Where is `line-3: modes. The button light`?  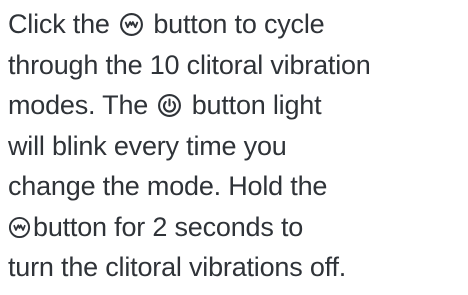 line-3: modes. The button light is located at coordinates (238, 105).